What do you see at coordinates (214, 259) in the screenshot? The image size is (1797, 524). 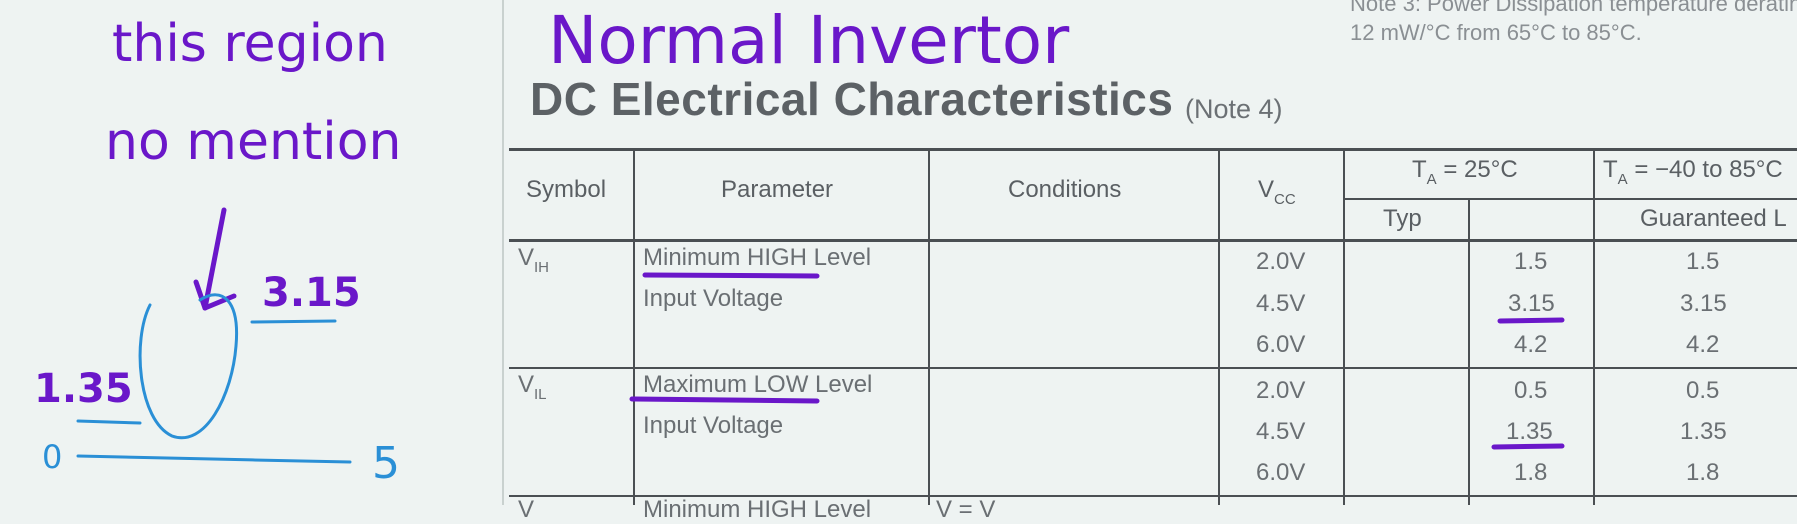 I see `arrow-stroke` at bounding box center [214, 259].